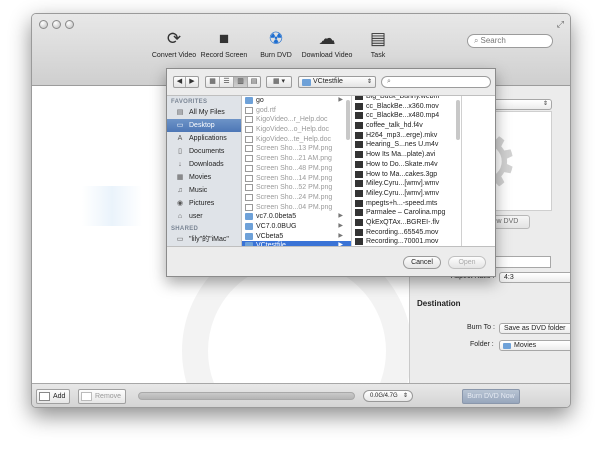 The width and height of the screenshot is (600, 450). What do you see at coordinates (292, 120) in the screenshot?
I see `file-name: KigoVideo...r_Help.doc` at bounding box center [292, 120].